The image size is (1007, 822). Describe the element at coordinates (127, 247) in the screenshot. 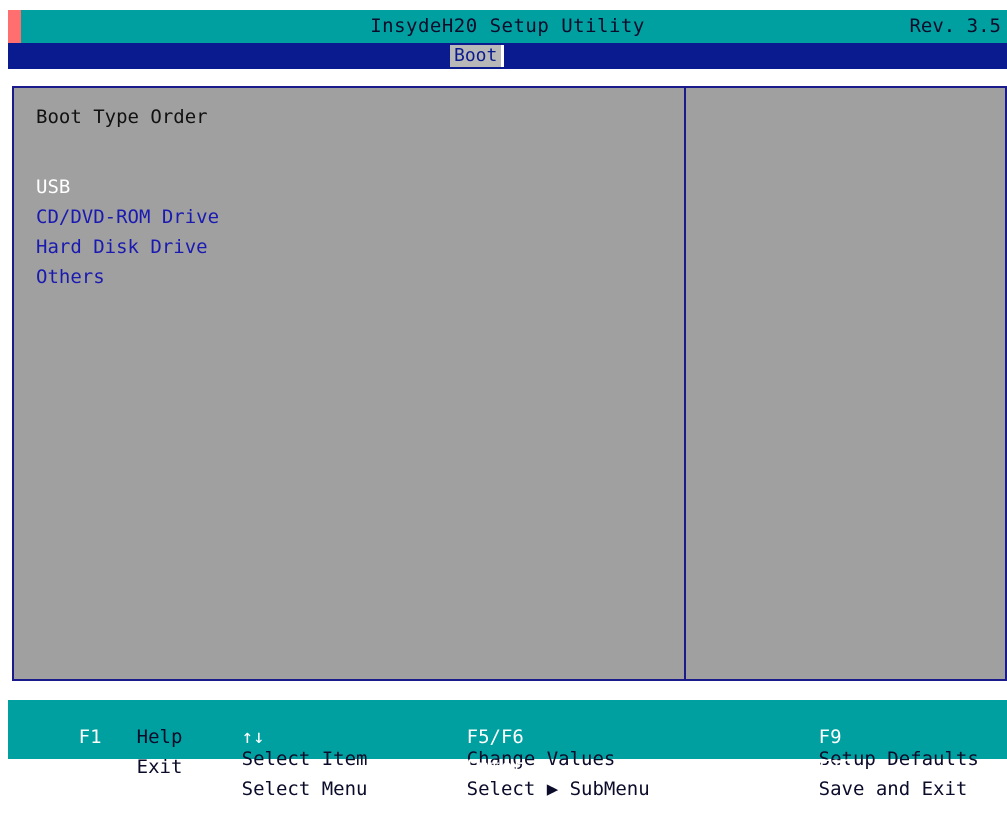

I see `boot-item-hard-disk-drive: Hard Disk Drive` at that location.